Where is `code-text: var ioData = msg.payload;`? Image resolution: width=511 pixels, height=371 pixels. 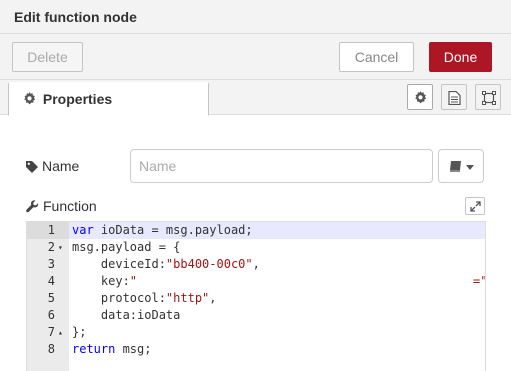 code-text: var ioData = msg.payload; is located at coordinates (162, 230).